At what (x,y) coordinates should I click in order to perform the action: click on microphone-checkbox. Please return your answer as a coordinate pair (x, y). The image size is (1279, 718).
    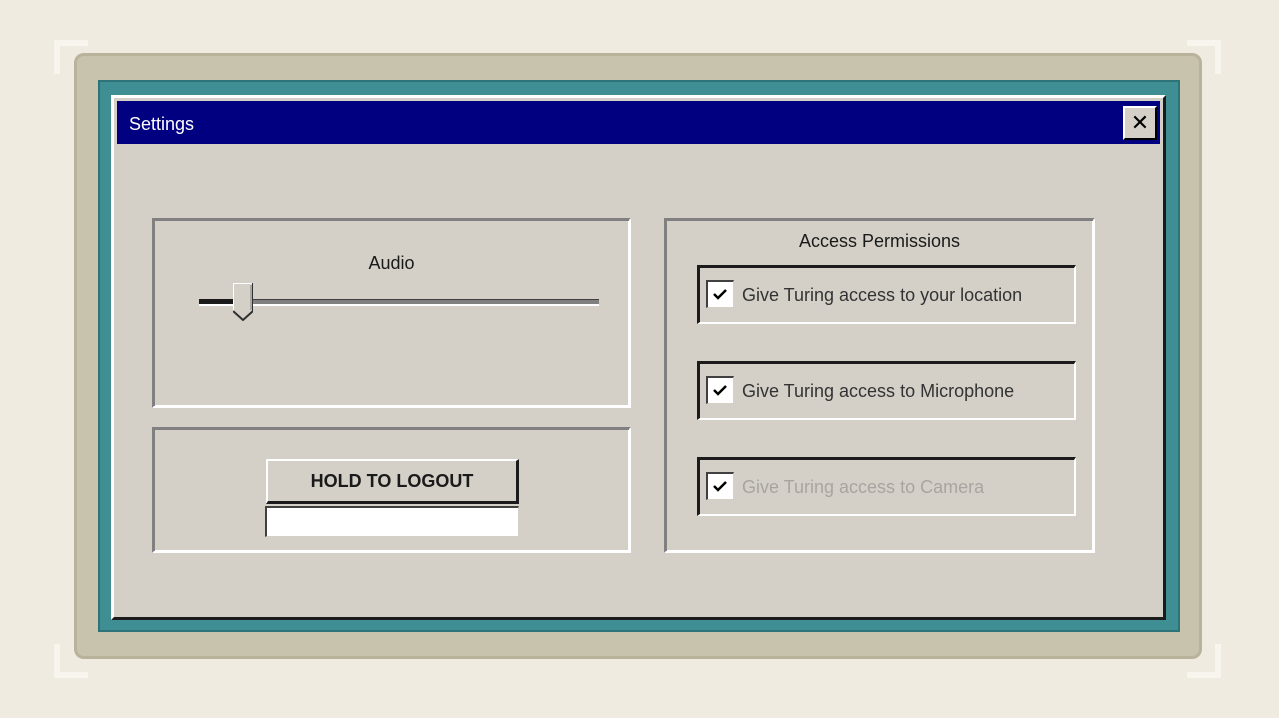
    Looking at the image, I should click on (720, 390).